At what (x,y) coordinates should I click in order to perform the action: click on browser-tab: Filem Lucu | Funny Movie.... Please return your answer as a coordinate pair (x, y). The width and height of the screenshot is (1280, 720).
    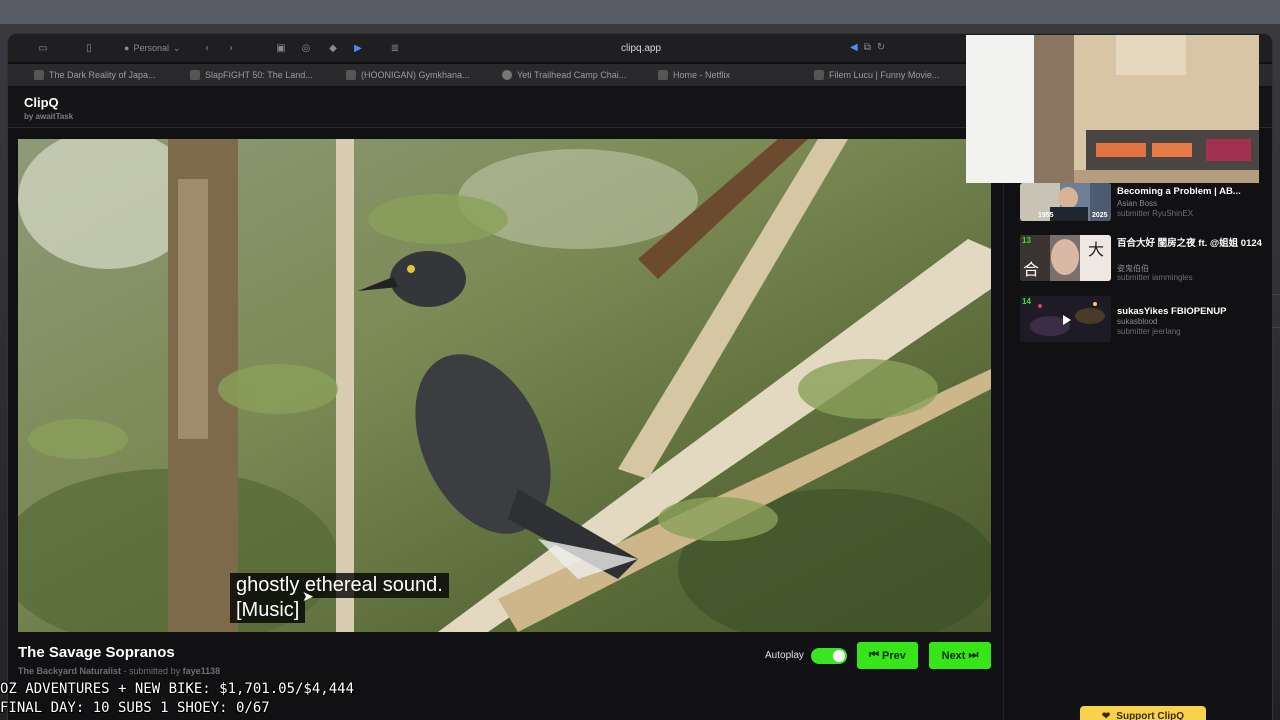
    Looking at the image, I should click on (888, 75).